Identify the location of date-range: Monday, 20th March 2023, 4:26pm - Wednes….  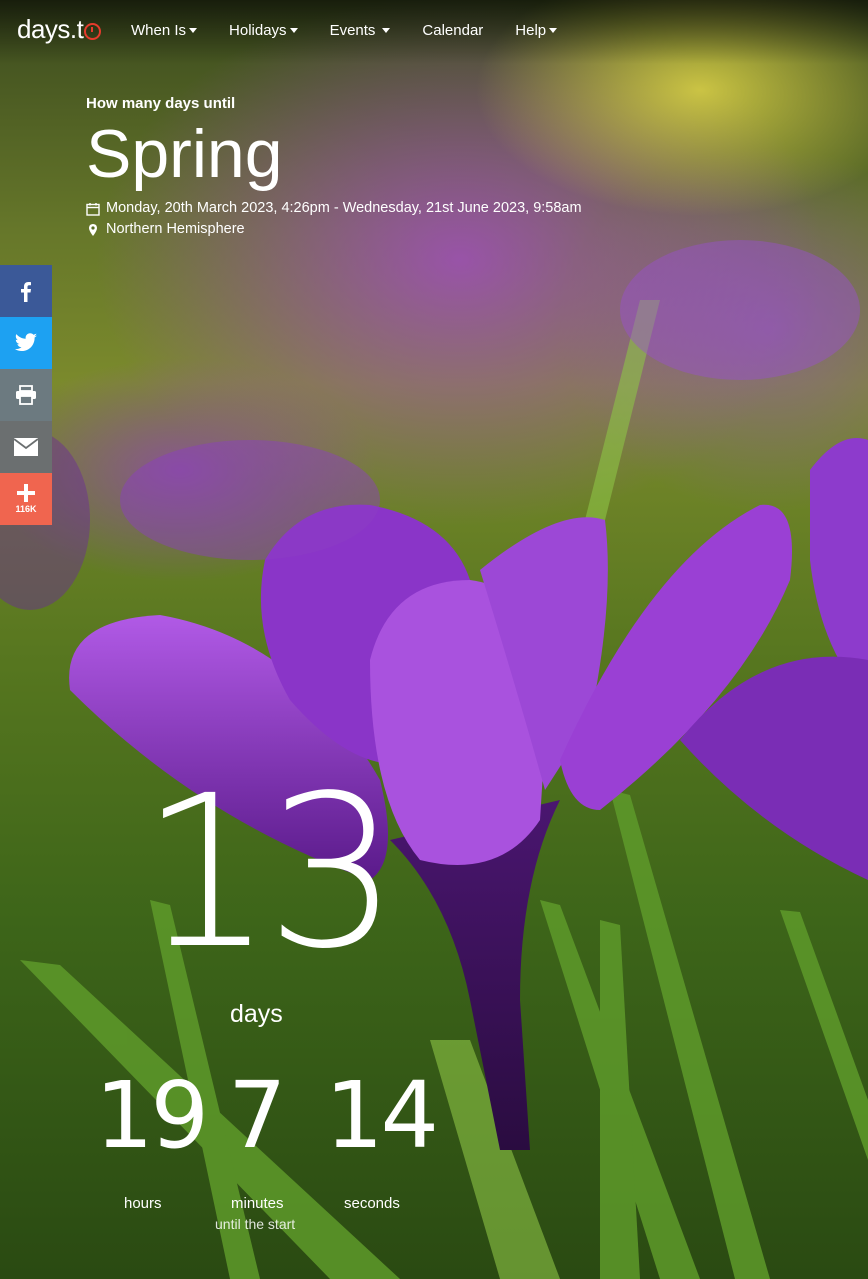
(344, 208).